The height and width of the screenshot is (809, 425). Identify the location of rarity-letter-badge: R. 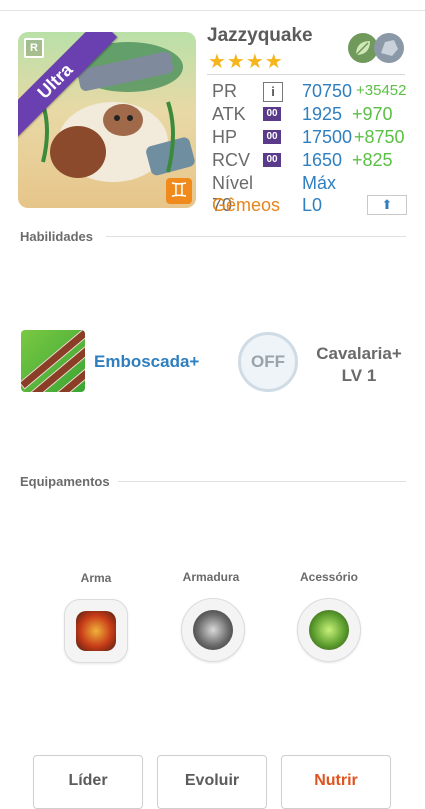
(34, 48).